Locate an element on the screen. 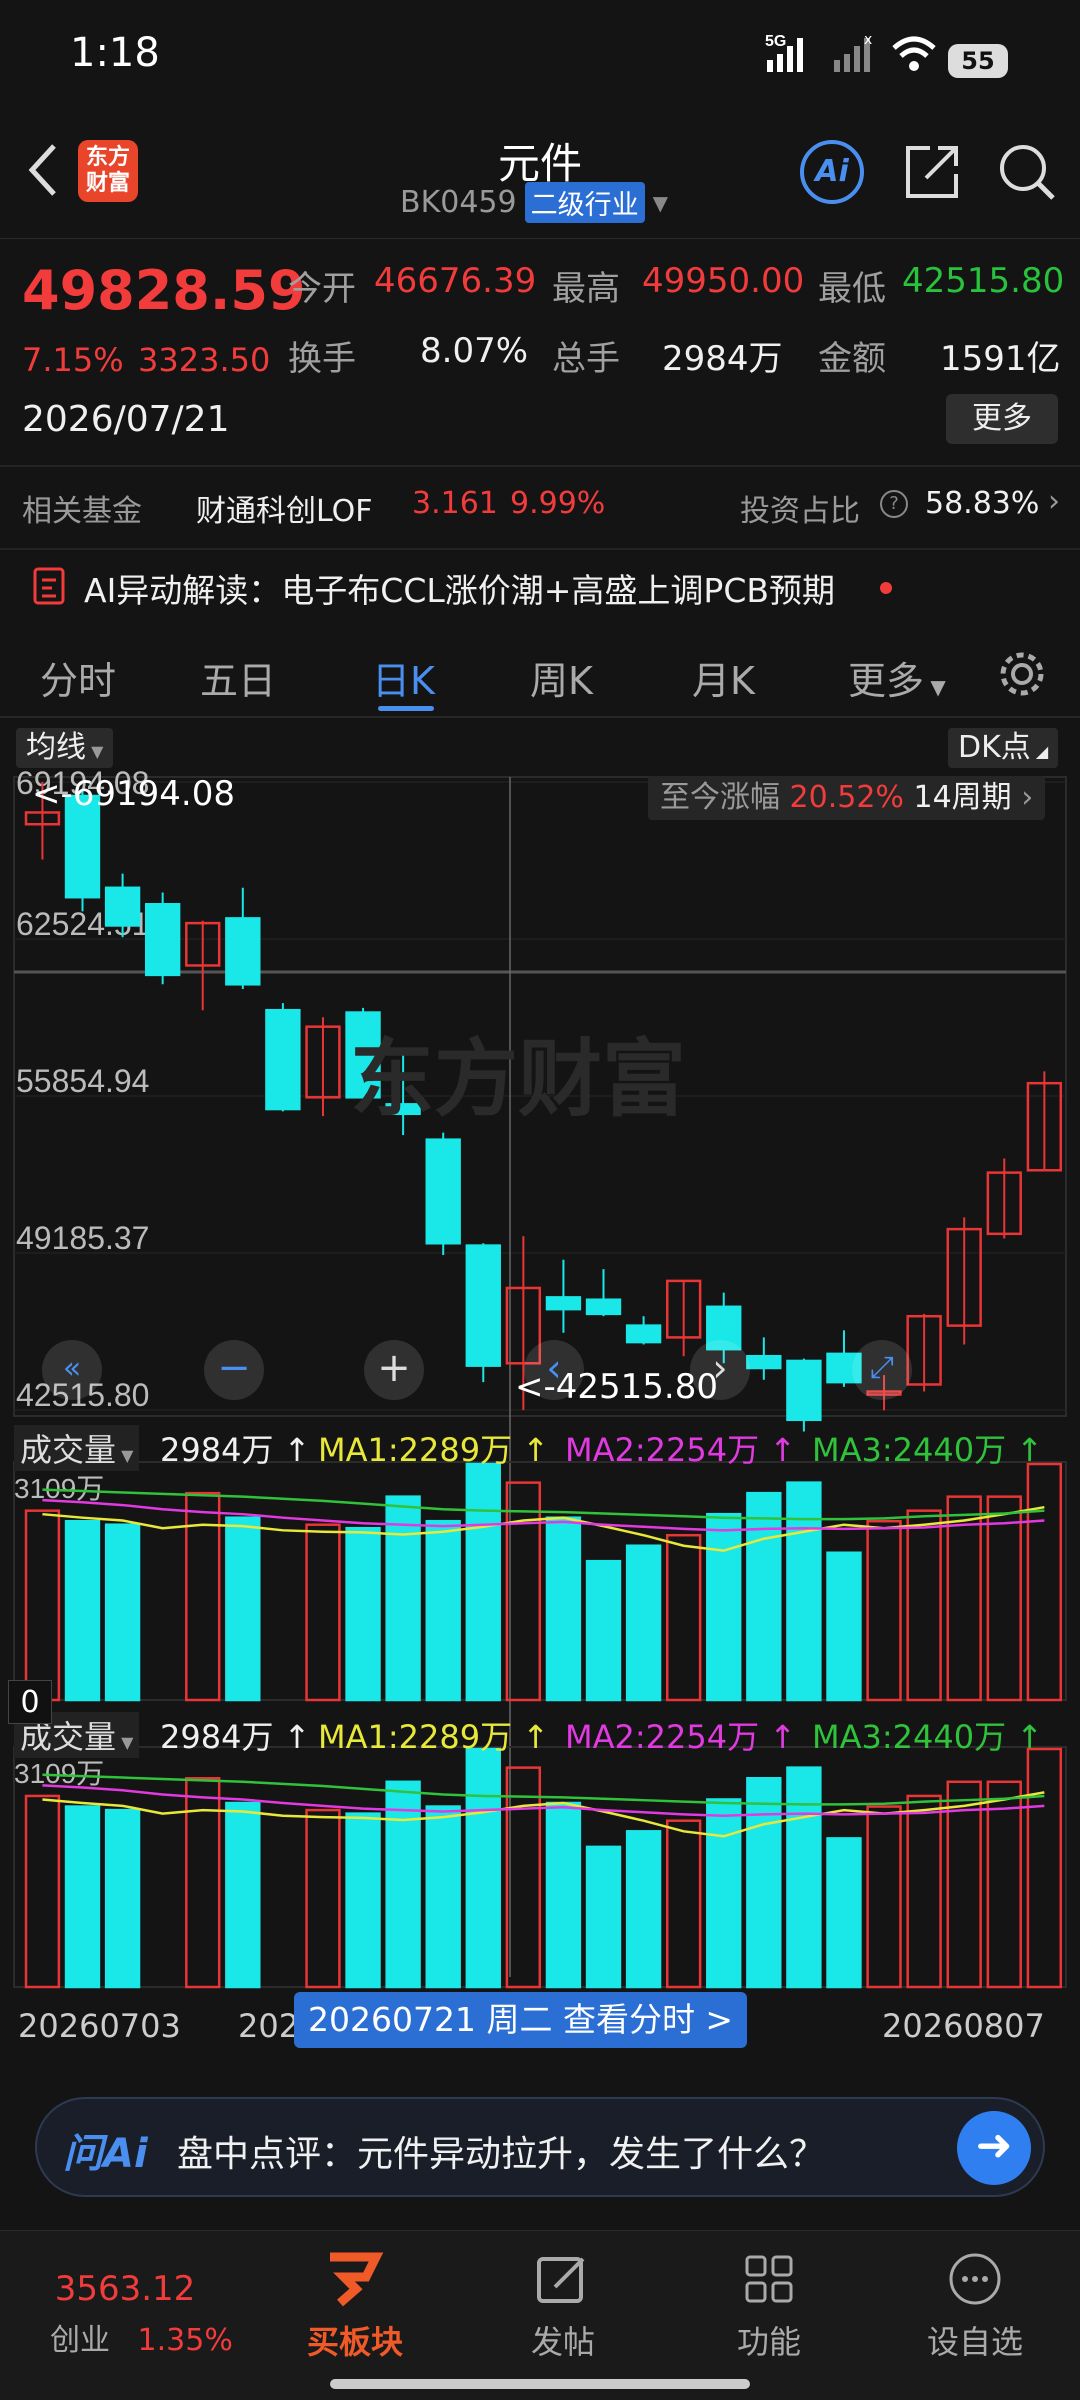  fund-pct: 9.99% is located at coordinates (558, 503).